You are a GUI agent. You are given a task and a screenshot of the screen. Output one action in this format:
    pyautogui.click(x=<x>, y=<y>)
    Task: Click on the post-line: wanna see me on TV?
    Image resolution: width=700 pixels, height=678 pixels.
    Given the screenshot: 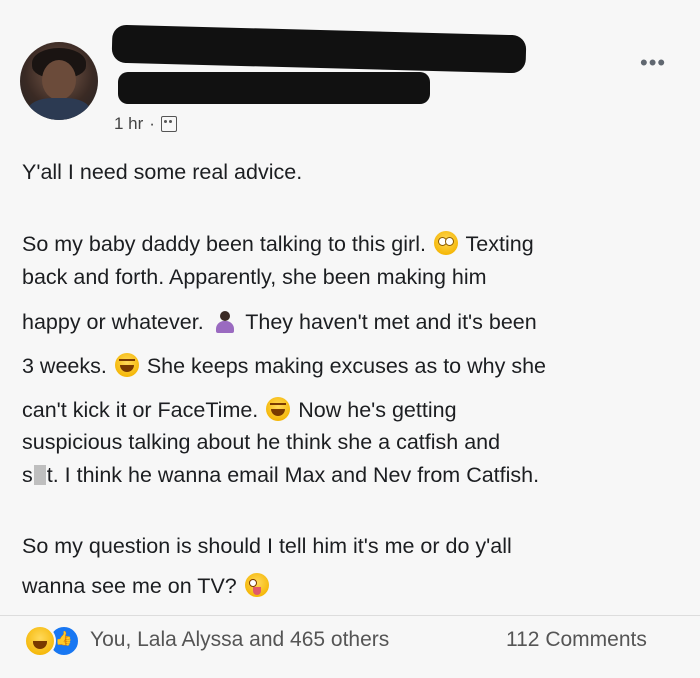 What is the action you would take?
    pyautogui.click(x=146, y=586)
    